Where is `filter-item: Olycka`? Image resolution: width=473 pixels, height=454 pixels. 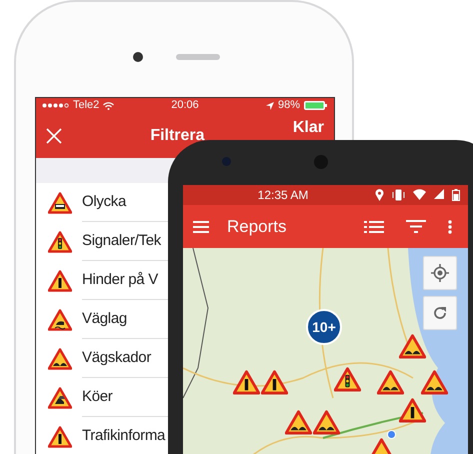 filter-item: Olycka is located at coordinates (104, 202).